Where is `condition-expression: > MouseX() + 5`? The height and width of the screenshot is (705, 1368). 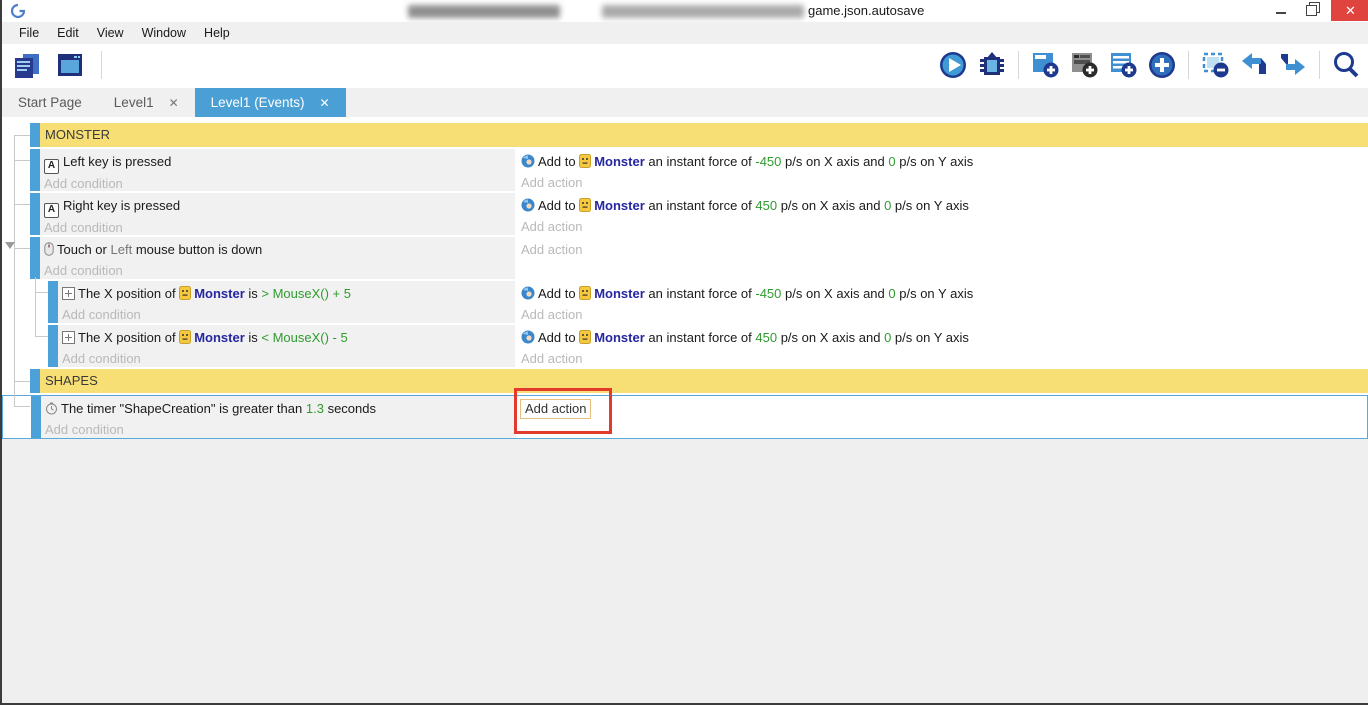 condition-expression: > MouseX() + 5 is located at coordinates (306, 293).